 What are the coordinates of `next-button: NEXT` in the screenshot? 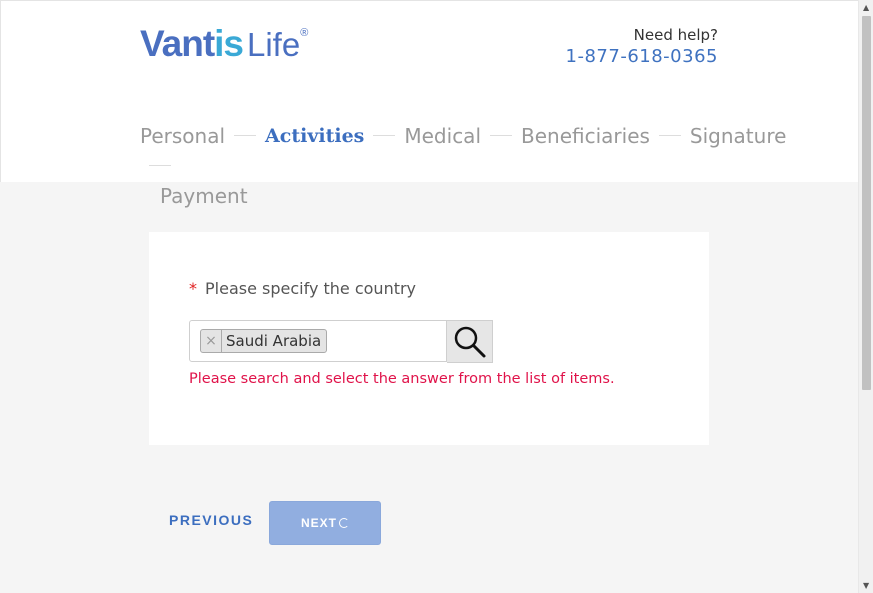 It's located at (325, 523).